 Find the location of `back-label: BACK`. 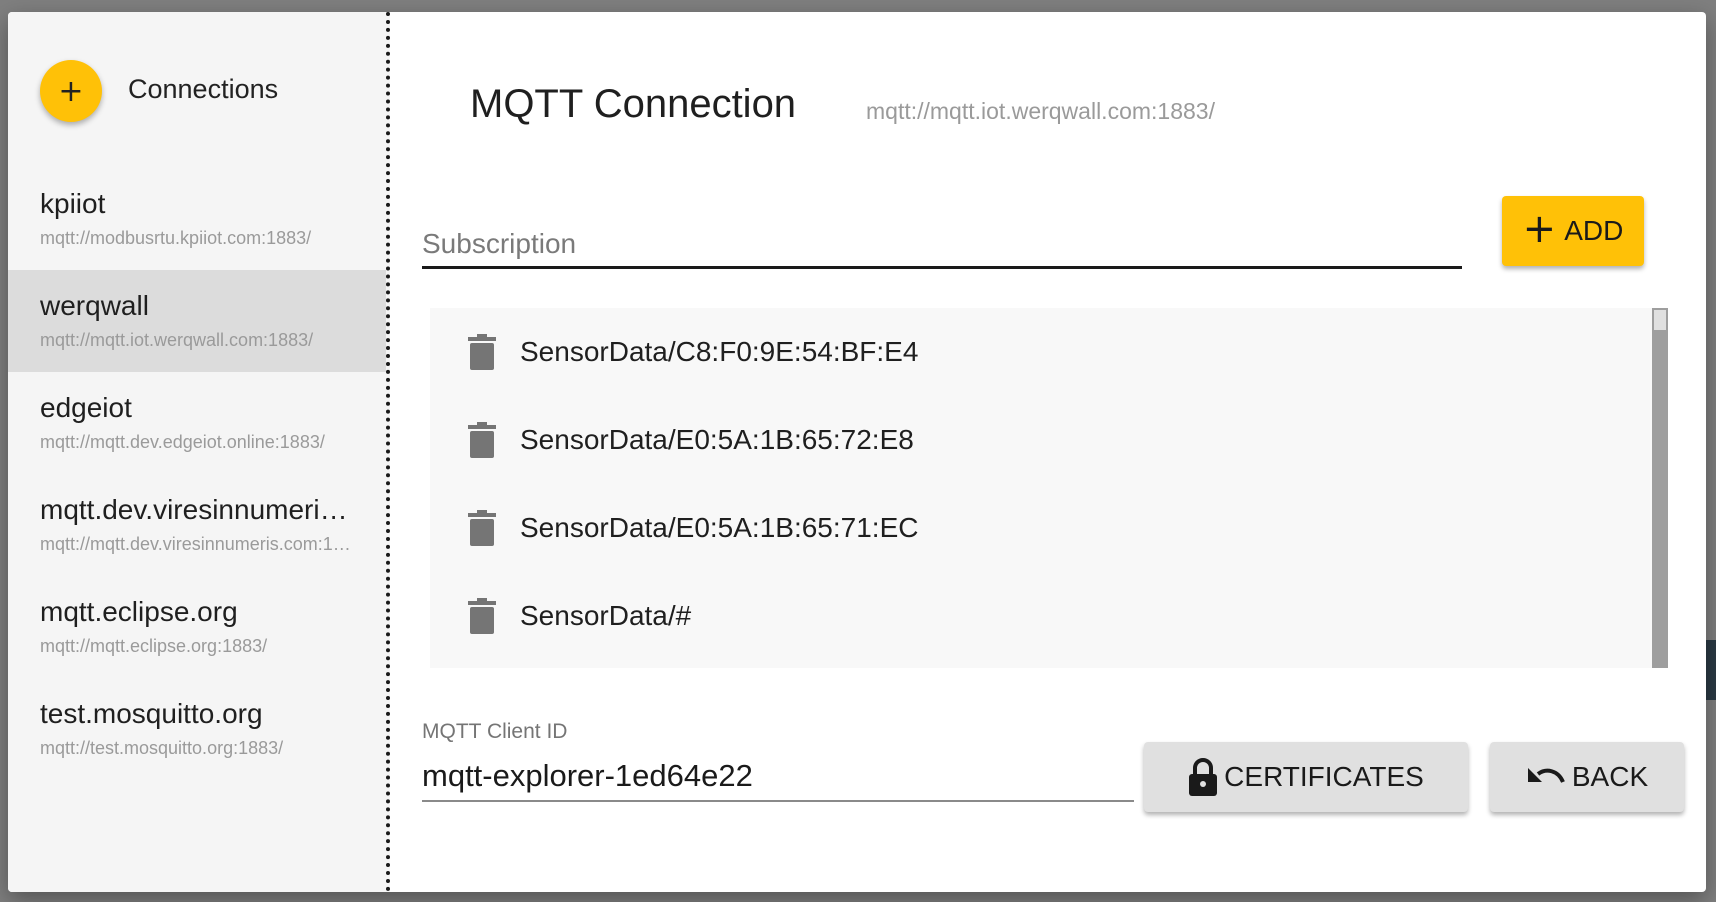

back-label: BACK is located at coordinates (1610, 776).